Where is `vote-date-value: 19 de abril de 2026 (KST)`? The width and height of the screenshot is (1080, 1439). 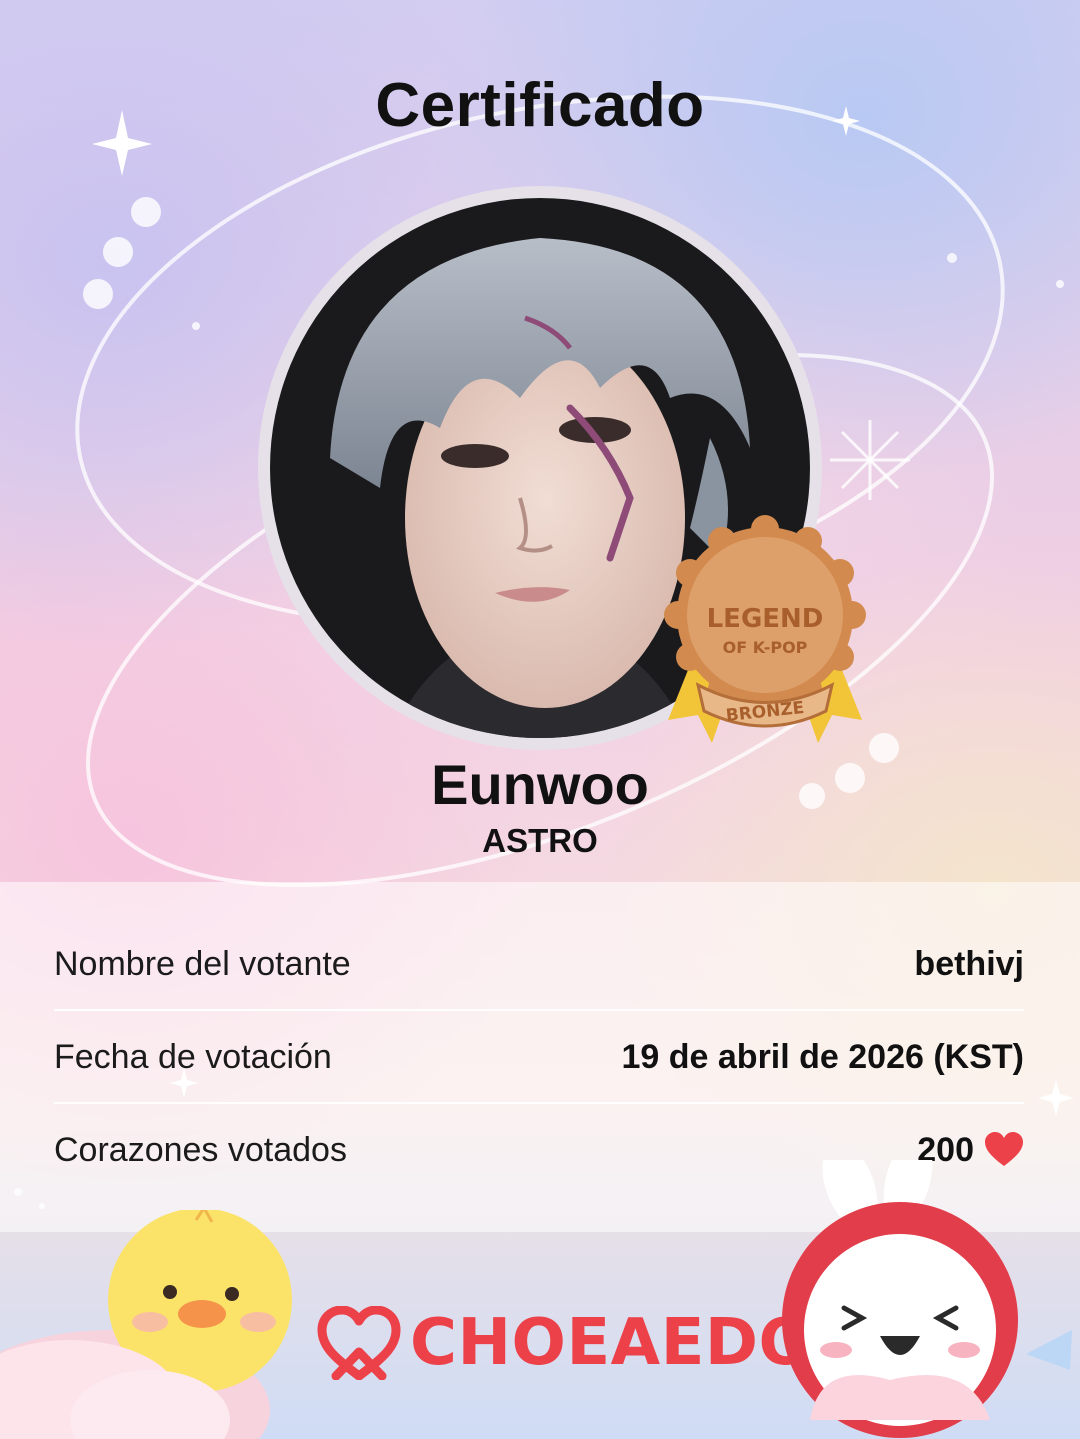 vote-date-value: 19 de abril de 2026 (KST) is located at coordinates (823, 1056).